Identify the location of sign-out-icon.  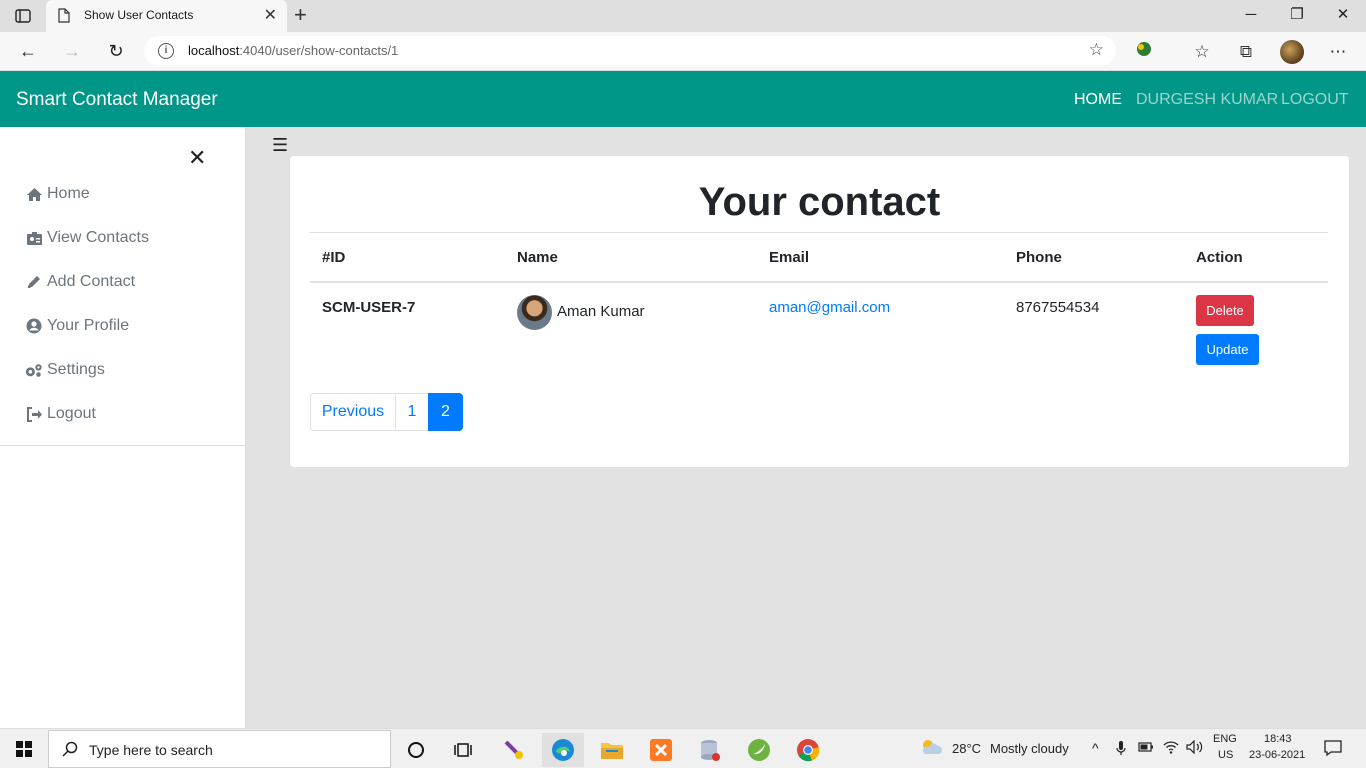
(34, 414).